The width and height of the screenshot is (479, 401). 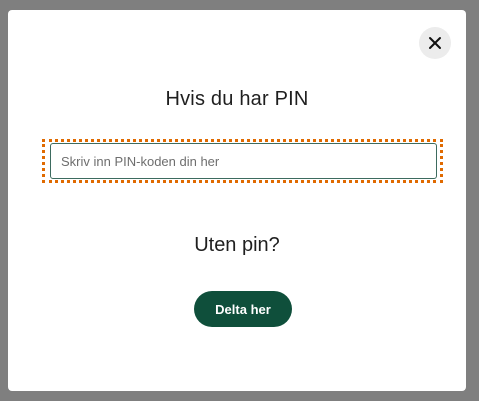 What do you see at coordinates (243, 309) in the screenshot?
I see `join-button: Delta her` at bounding box center [243, 309].